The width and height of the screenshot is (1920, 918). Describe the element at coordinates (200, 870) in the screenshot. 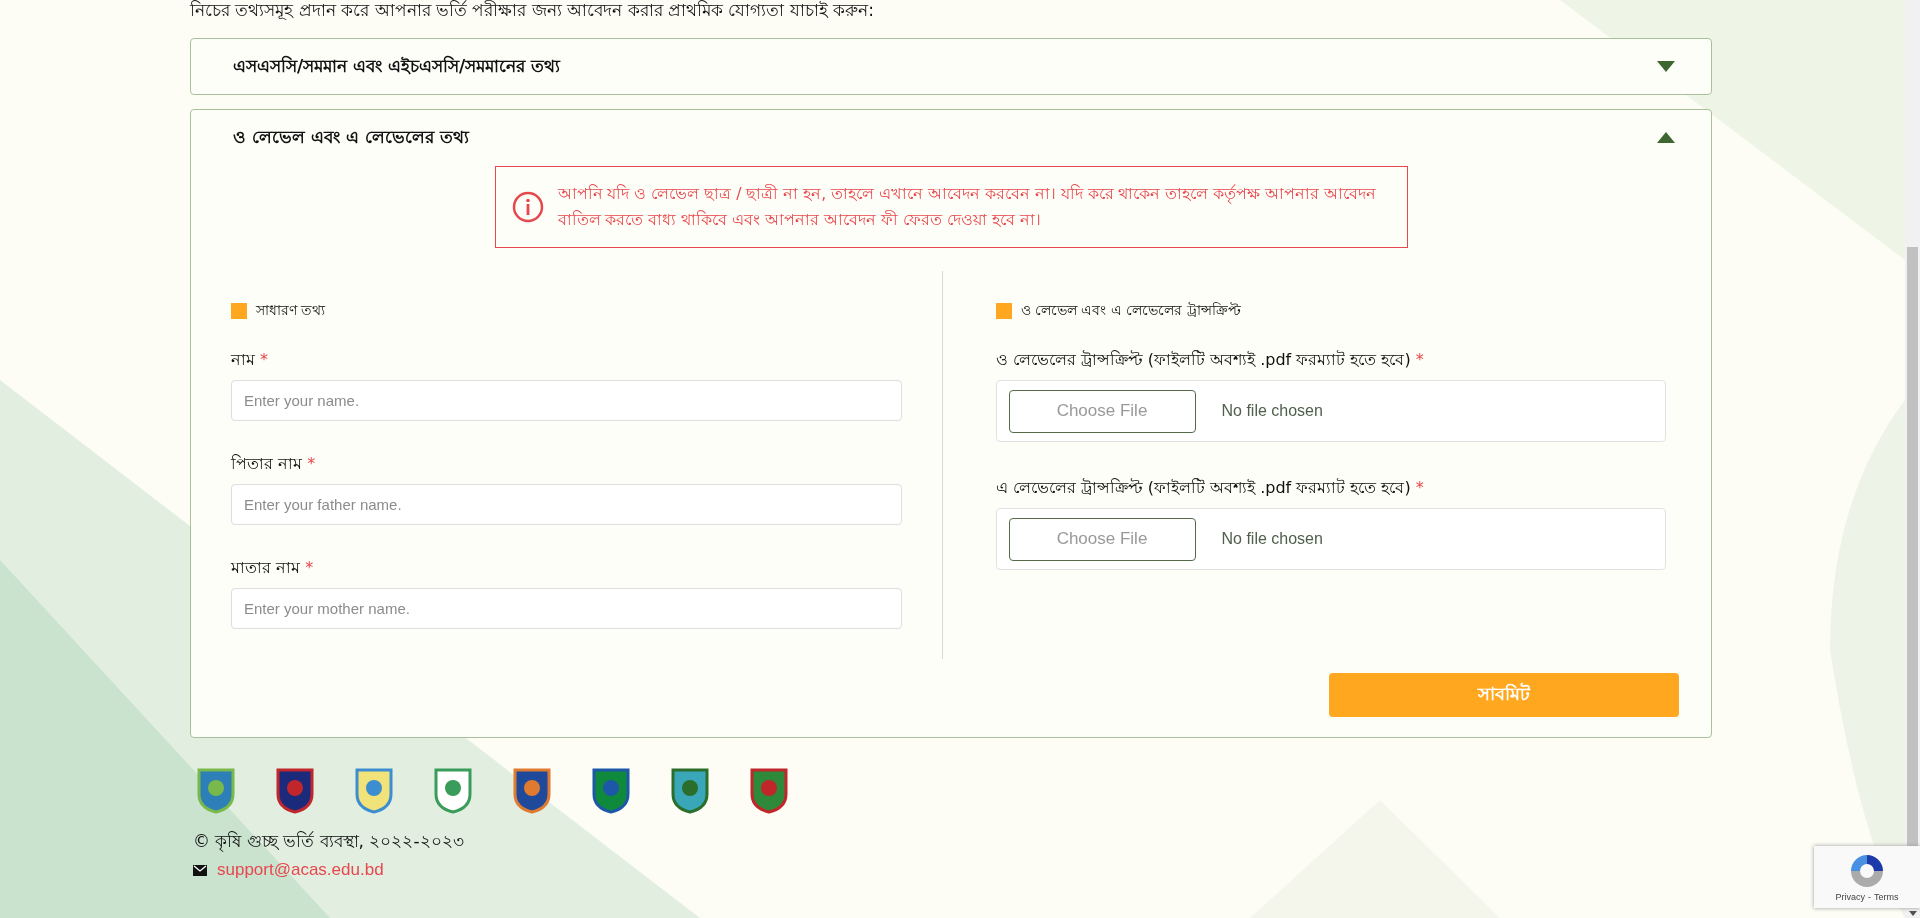

I see `mail-icon` at that location.